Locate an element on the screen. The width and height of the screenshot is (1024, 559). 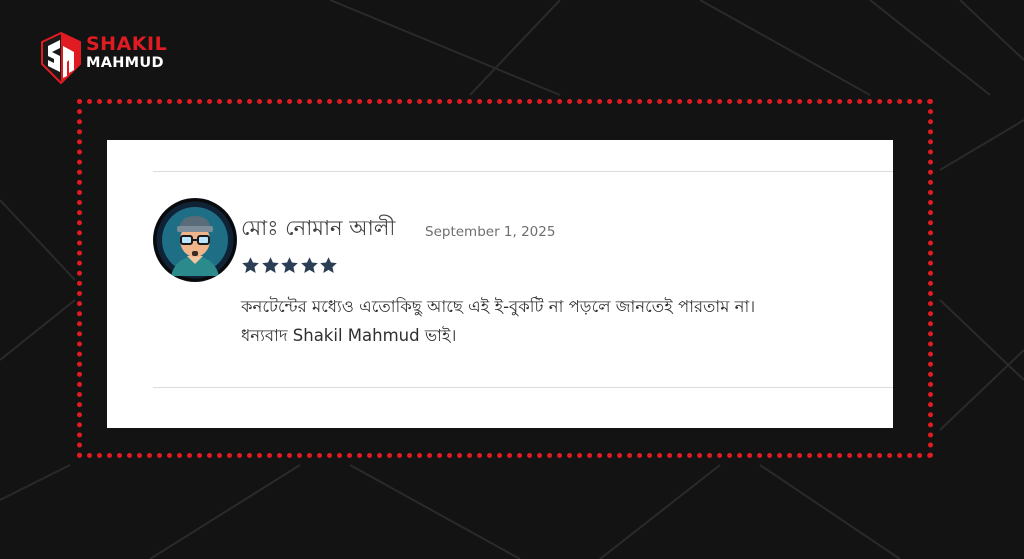
review-date: September 1, 2025 is located at coordinates (490, 232).